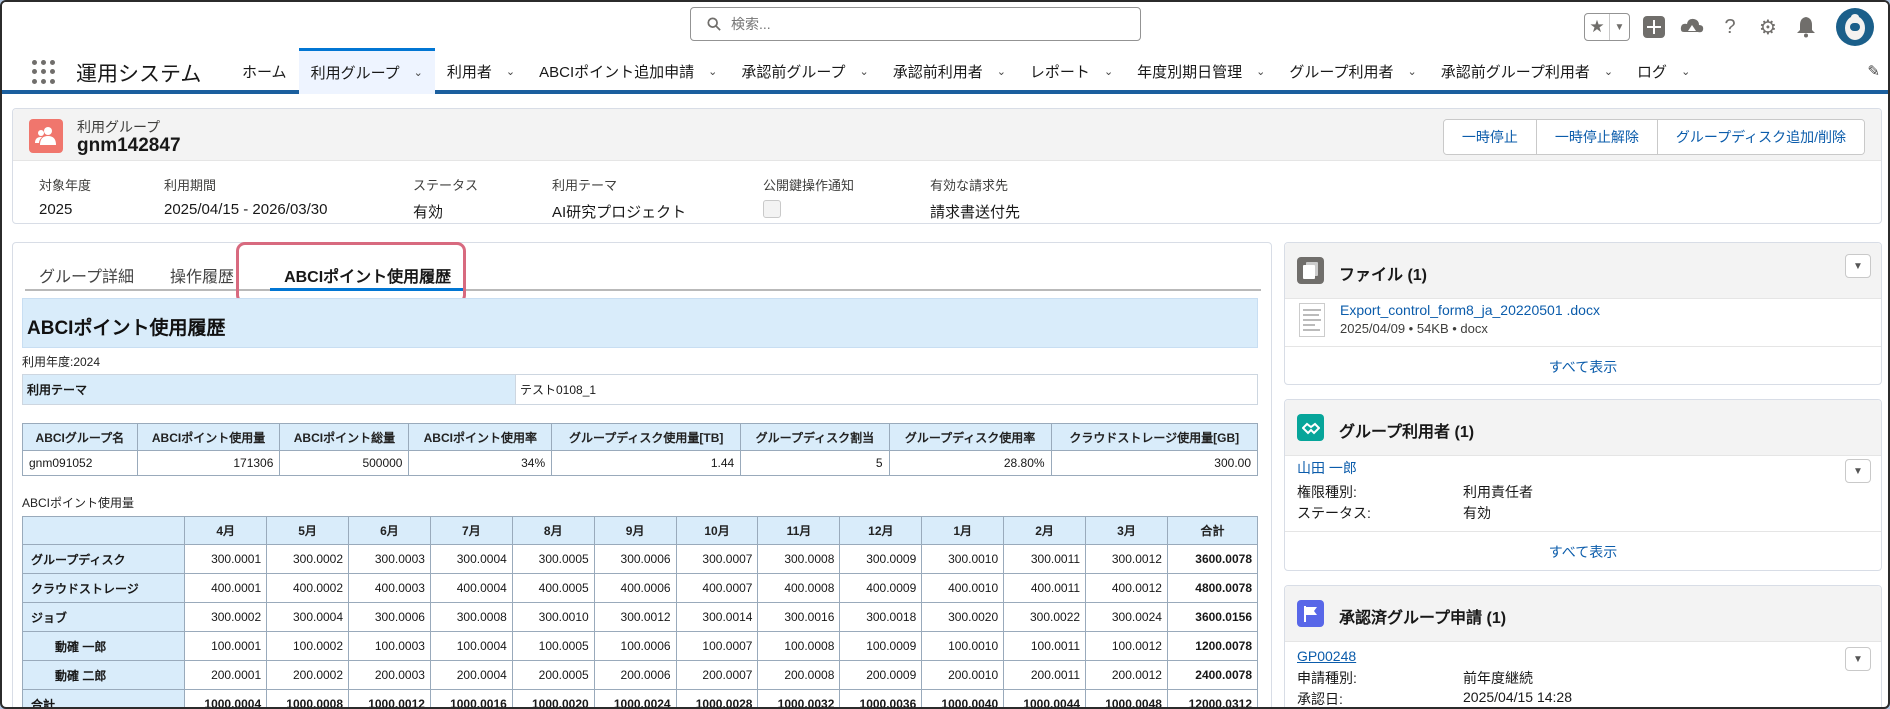 The width and height of the screenshot is (1890, 709). What do you see at coordinates (86, 274) in the screenshot?
I see `tab-group-details: グループ詳細` at bounding box center [86, 274].